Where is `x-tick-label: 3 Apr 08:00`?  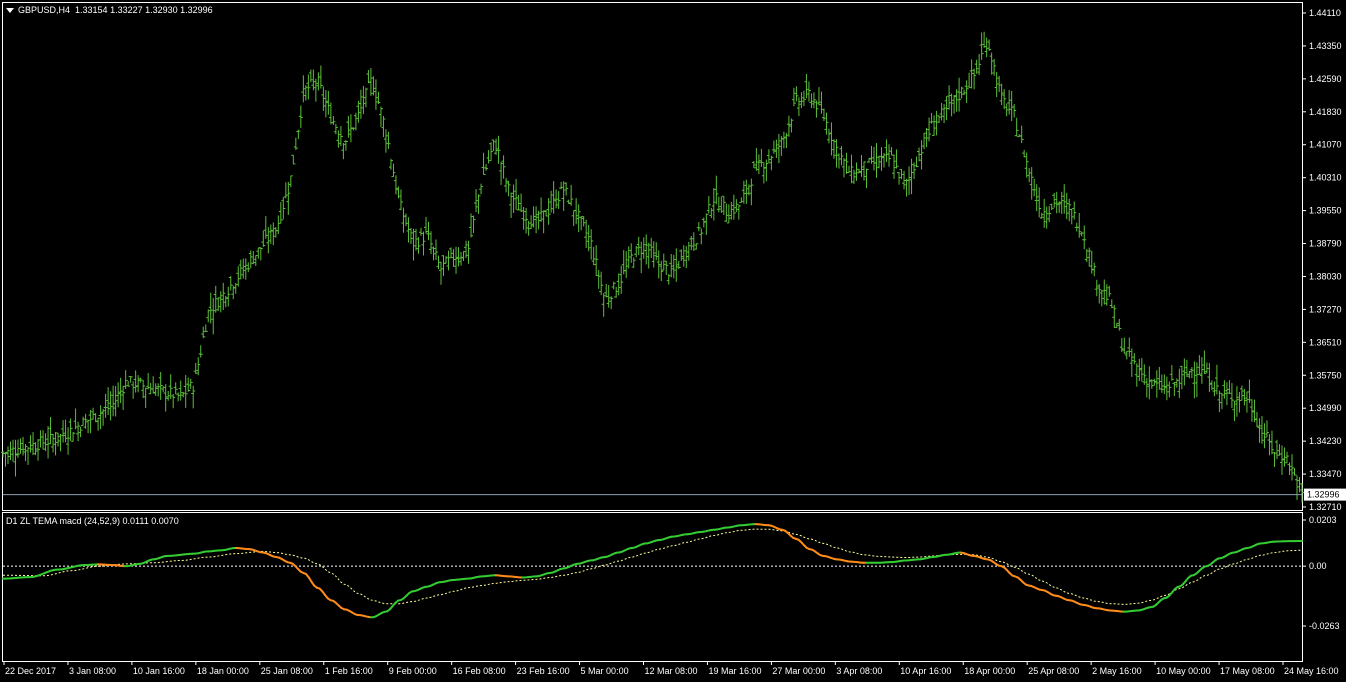 x-tick-label: 3 Apr 08:00 is located at coordinates (859, 671).